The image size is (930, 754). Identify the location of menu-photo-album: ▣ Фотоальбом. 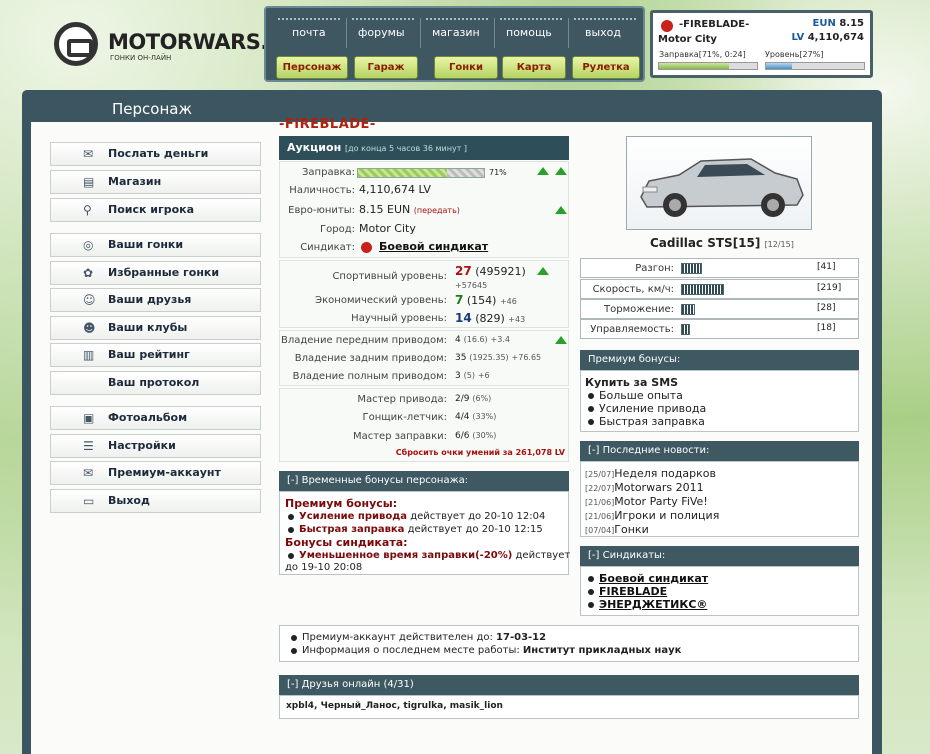
(155, 418).